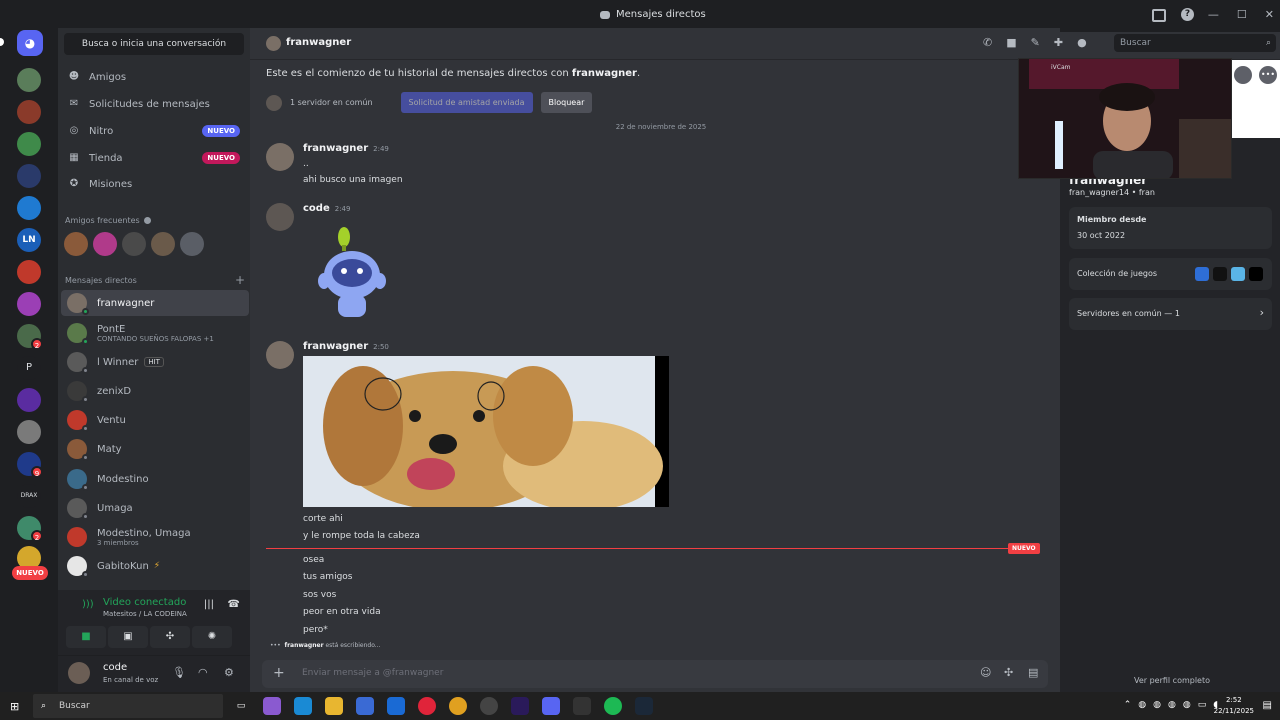  What do you see at coordinates (1187, 14) in the screenshot?
I see `help-icon: ?` at bounding box center [1187, 14].